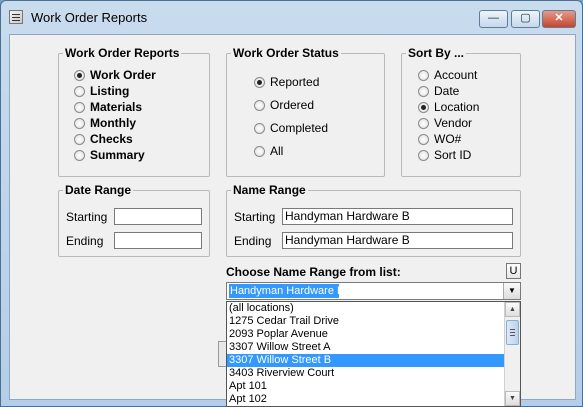 The width and height of the screenshot is (583, 407). Describe the element at coordinates (122, 53) in the screenshot. I see `reports-legend: Work Order Reports` at that location.